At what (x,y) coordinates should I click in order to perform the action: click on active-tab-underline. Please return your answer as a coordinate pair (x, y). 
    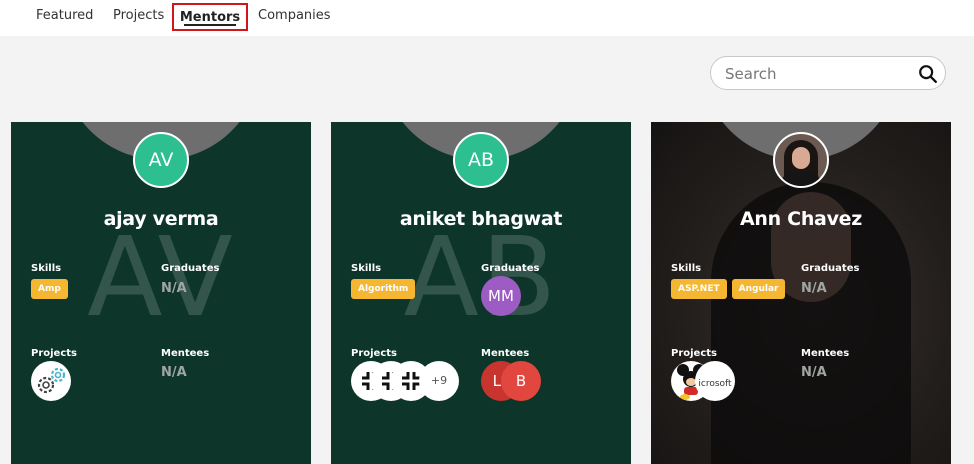
    Looking at the image, I should click on (210, 25).